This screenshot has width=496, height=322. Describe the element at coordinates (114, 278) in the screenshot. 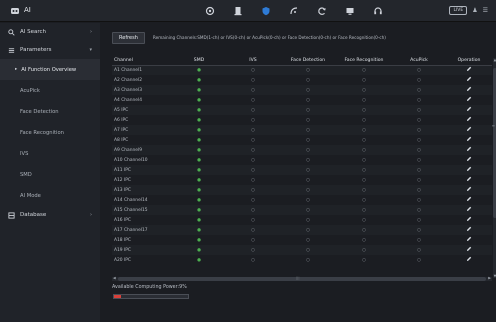

I see `scroll-left-icon: ◀` at that location.